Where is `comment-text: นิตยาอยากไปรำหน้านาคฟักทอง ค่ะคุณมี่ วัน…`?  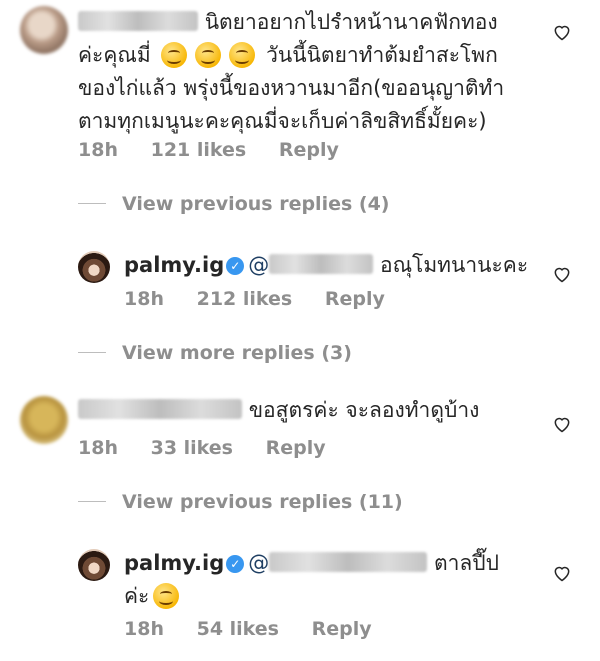
comment-text: นิตยาอยากไปรำหน้านาคฟักทอง ค่ะคุณมี่ วัน… is located at coordinates (291, 71).